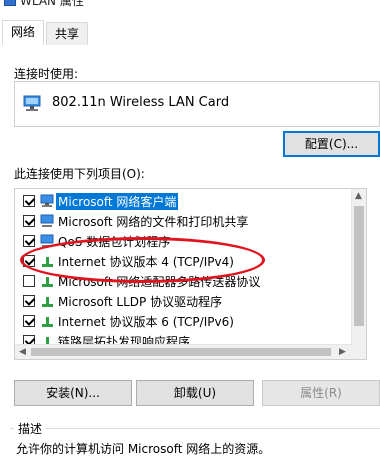  Describe the element at coordinates (195, 393) in the screenshot. I see `uninstall-button: 卸载(U)` at that location.